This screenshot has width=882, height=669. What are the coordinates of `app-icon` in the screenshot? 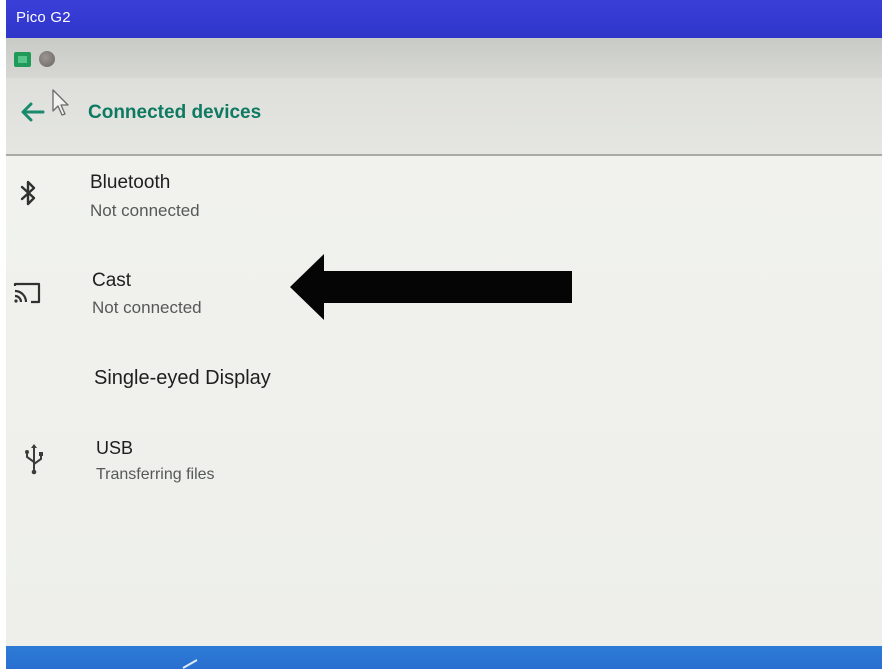 It's located at (22, 59).